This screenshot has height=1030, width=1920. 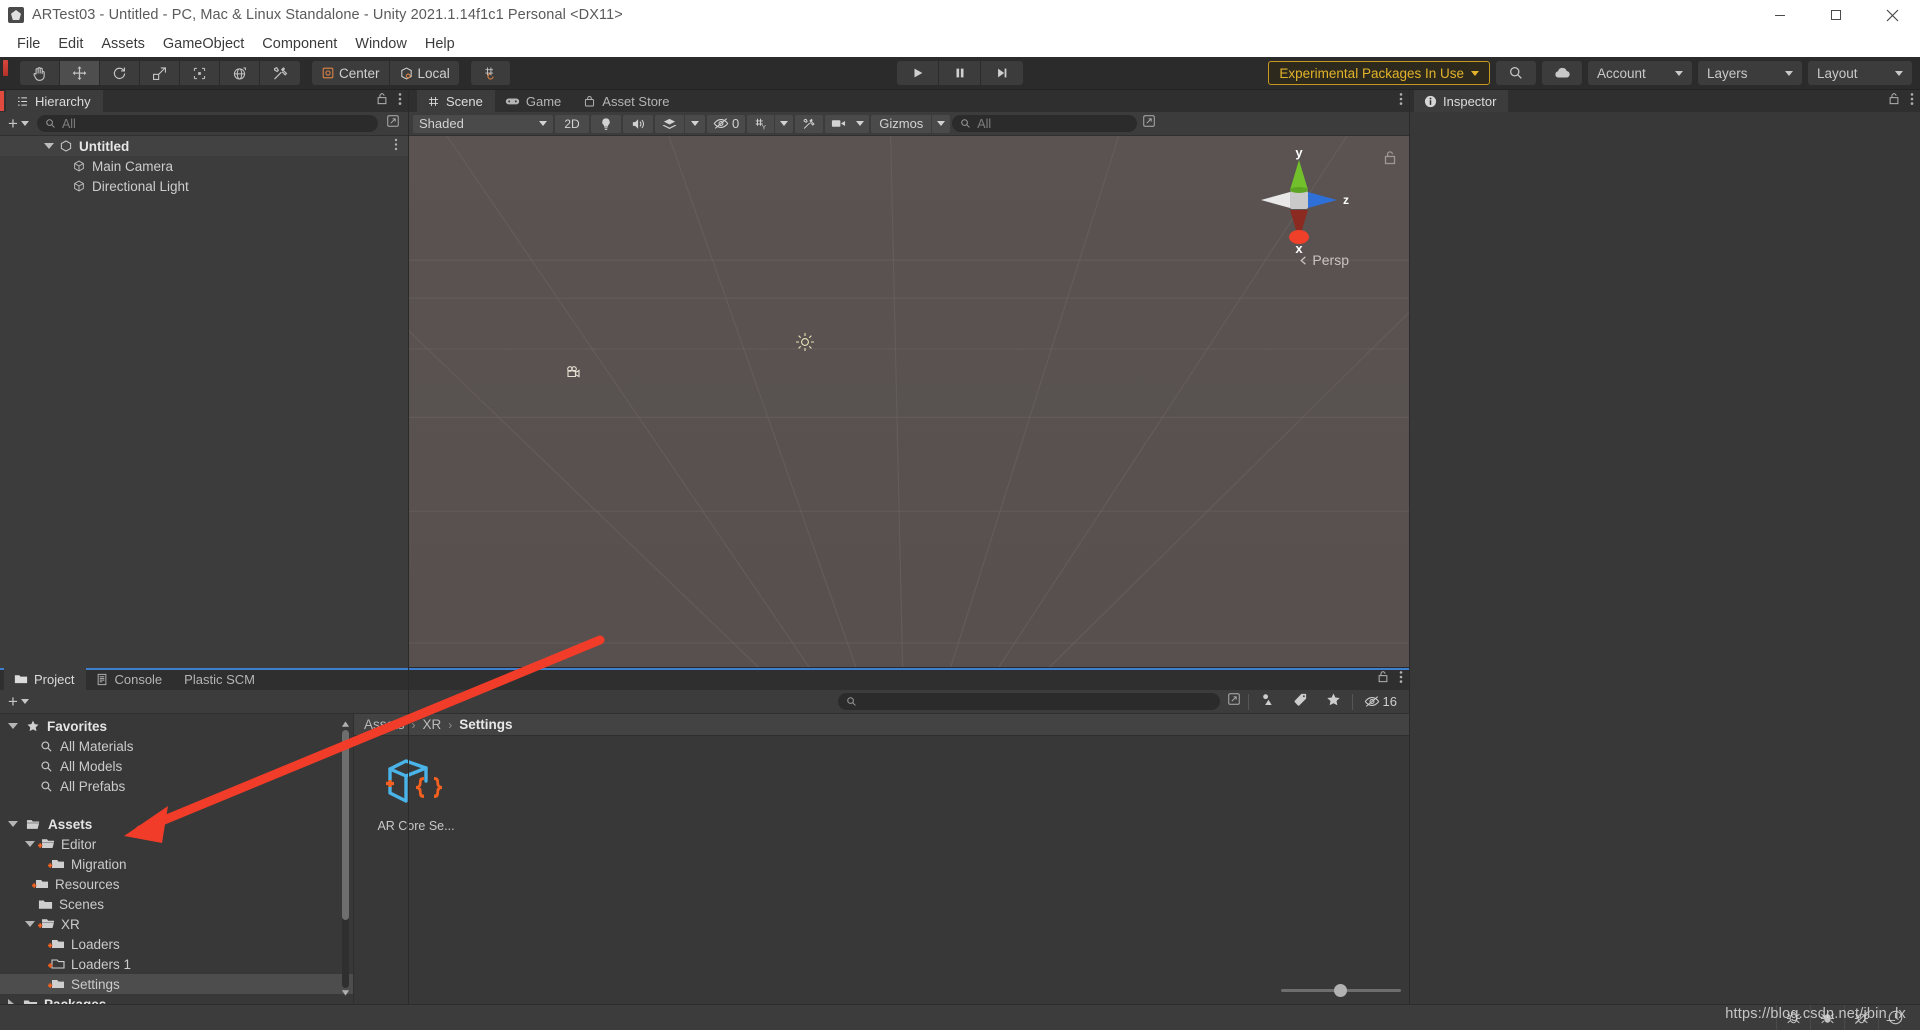 I want to click on tab-game: Game, so click(x=534, y=101).